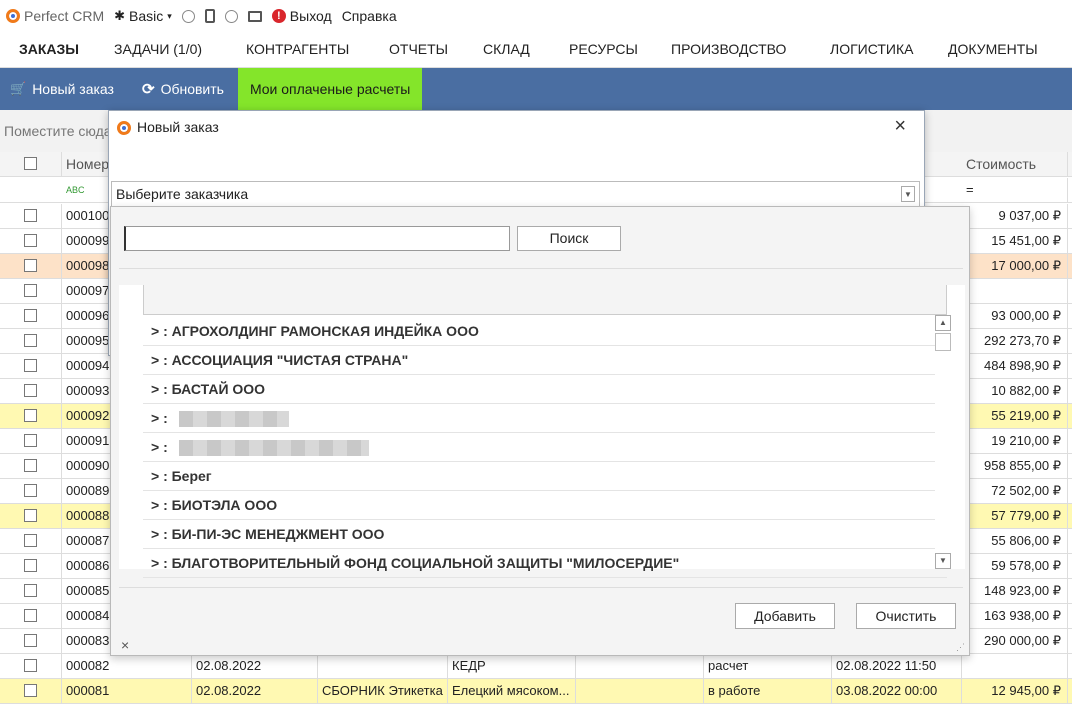  I want to click on list-scrollbar: ▲ ▼, so click(943, 442).